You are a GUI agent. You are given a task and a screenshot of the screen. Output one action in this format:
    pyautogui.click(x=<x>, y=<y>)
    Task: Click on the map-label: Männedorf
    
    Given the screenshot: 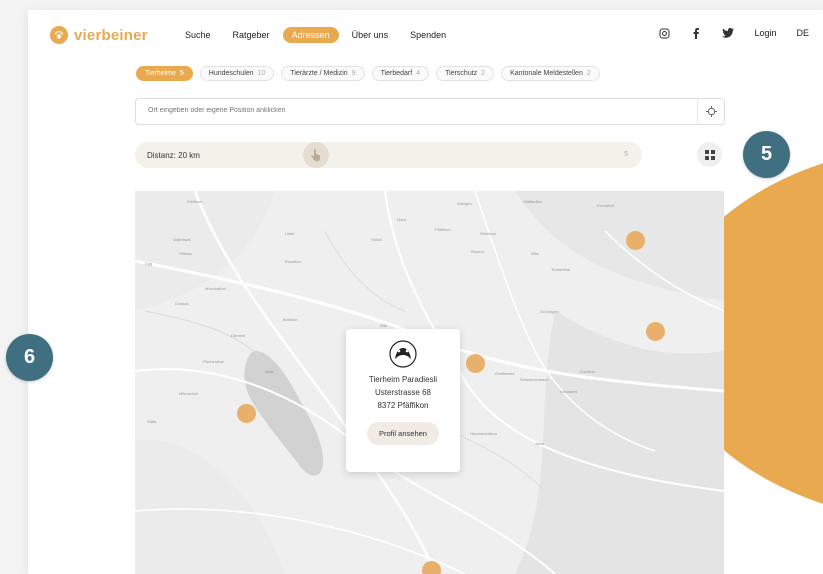 What is the action you would take?
    pyautogui.click(x=189, y=393)
    